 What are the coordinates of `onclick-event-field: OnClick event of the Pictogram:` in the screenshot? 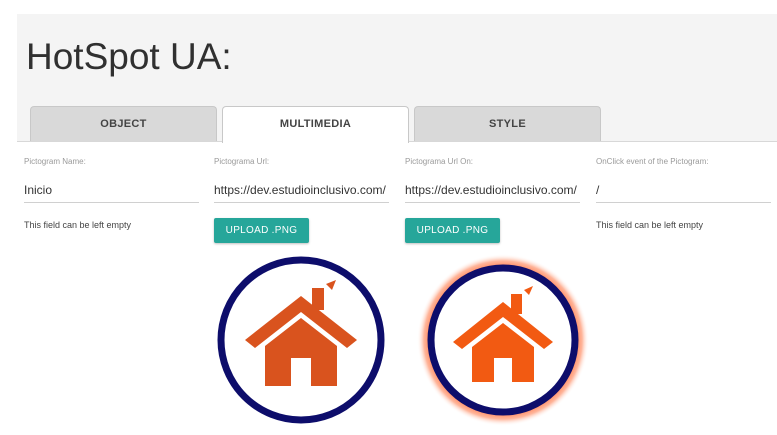 It's located at (683, 180).